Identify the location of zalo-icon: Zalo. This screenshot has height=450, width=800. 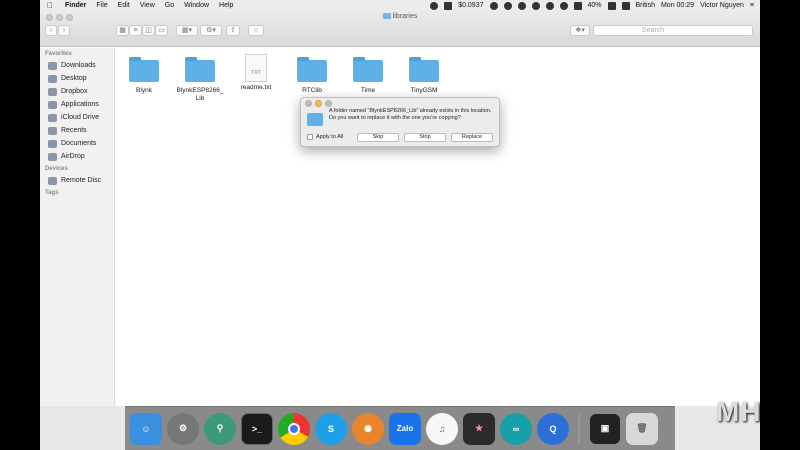
(405, 428).